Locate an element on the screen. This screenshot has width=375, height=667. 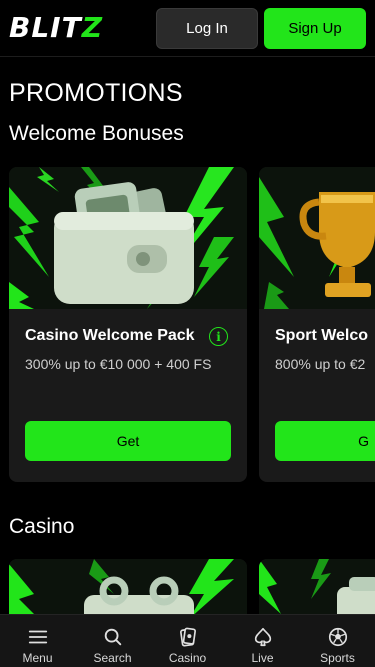
header: BLITZ Log In Sign Up is located at coordinates (187, 28).